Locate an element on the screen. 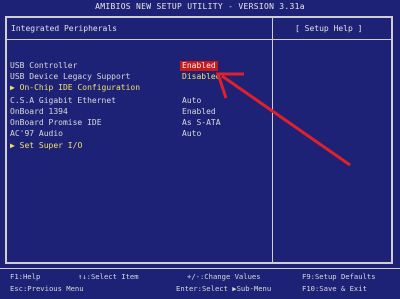 This screenshot has height=299, width=400. hint-change-values: +/-:Change Values is located at coordinates (224, 276).